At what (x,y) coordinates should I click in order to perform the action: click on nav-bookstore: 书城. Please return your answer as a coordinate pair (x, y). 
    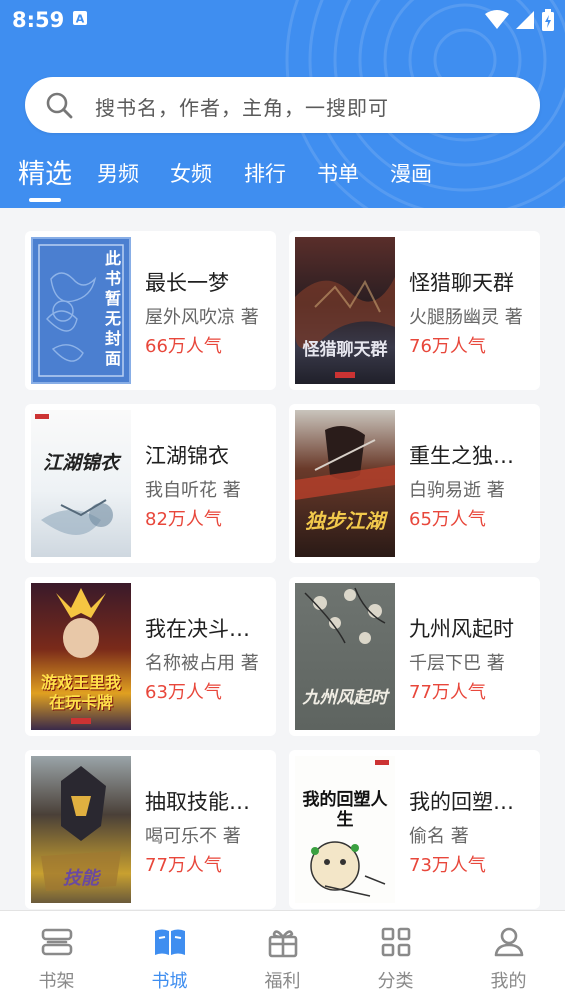
    Looking at the image, I should click on (169, 958).